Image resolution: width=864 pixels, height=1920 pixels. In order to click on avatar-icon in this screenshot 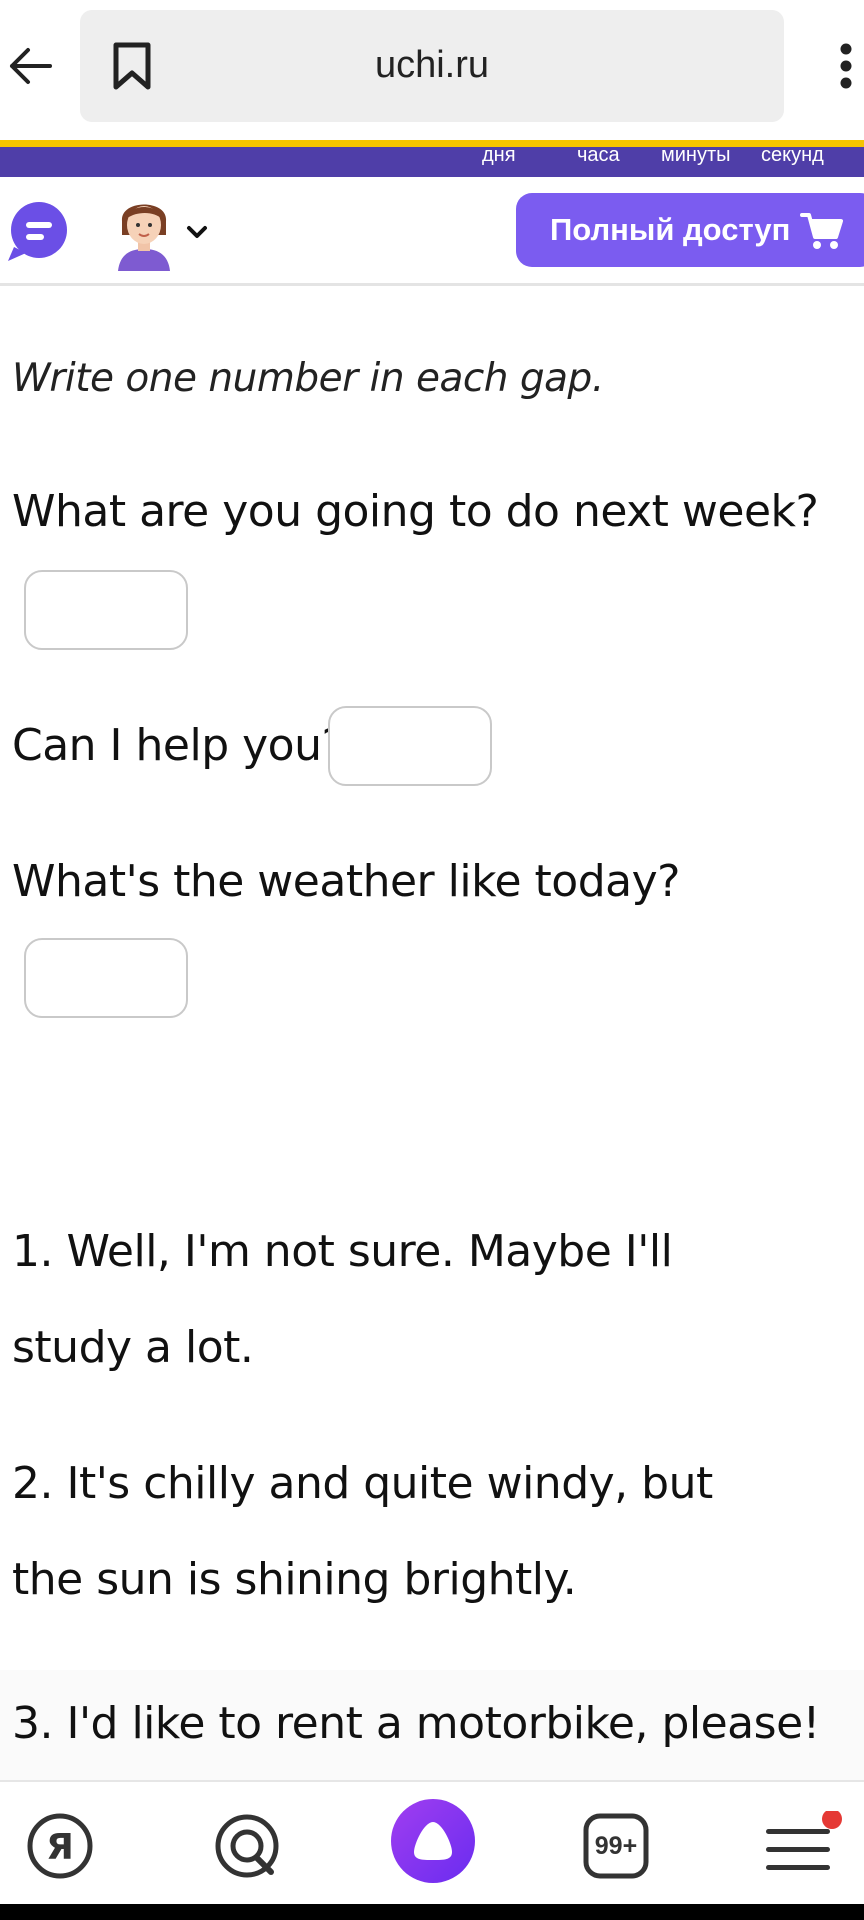, I will do `click(144, 237)`.